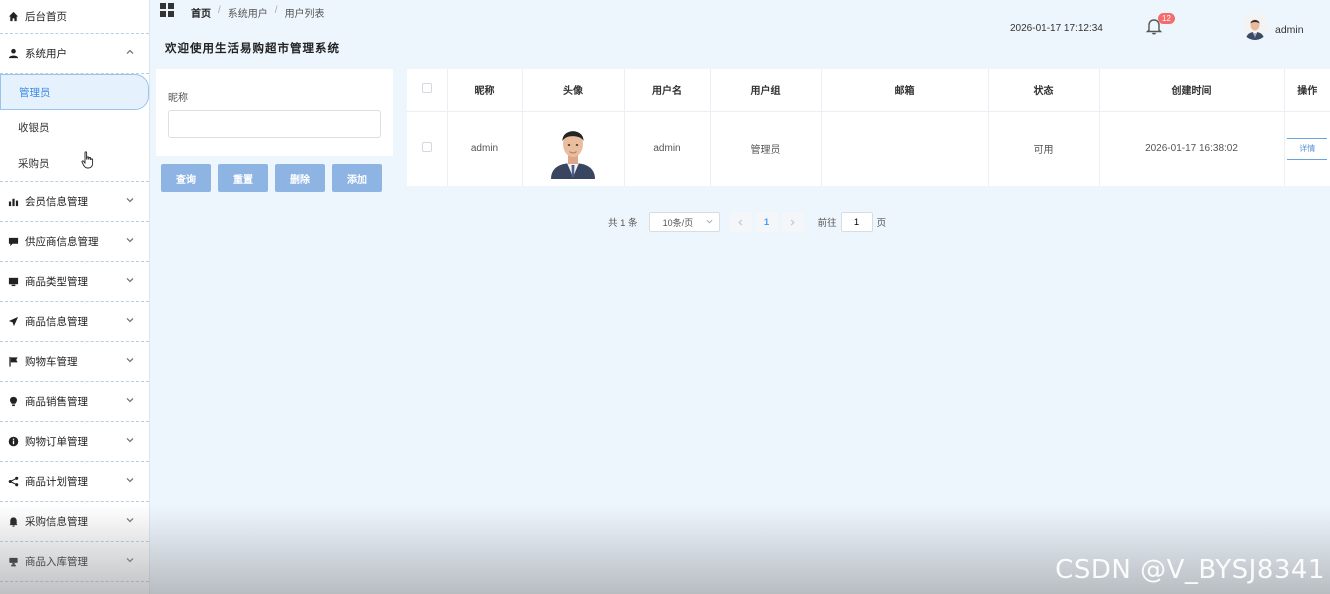 This screenshot has height=594, width=1330. Describe the element at coordinates (243, 178) in the screenshot. I see `reset-button: 重置` at that location.